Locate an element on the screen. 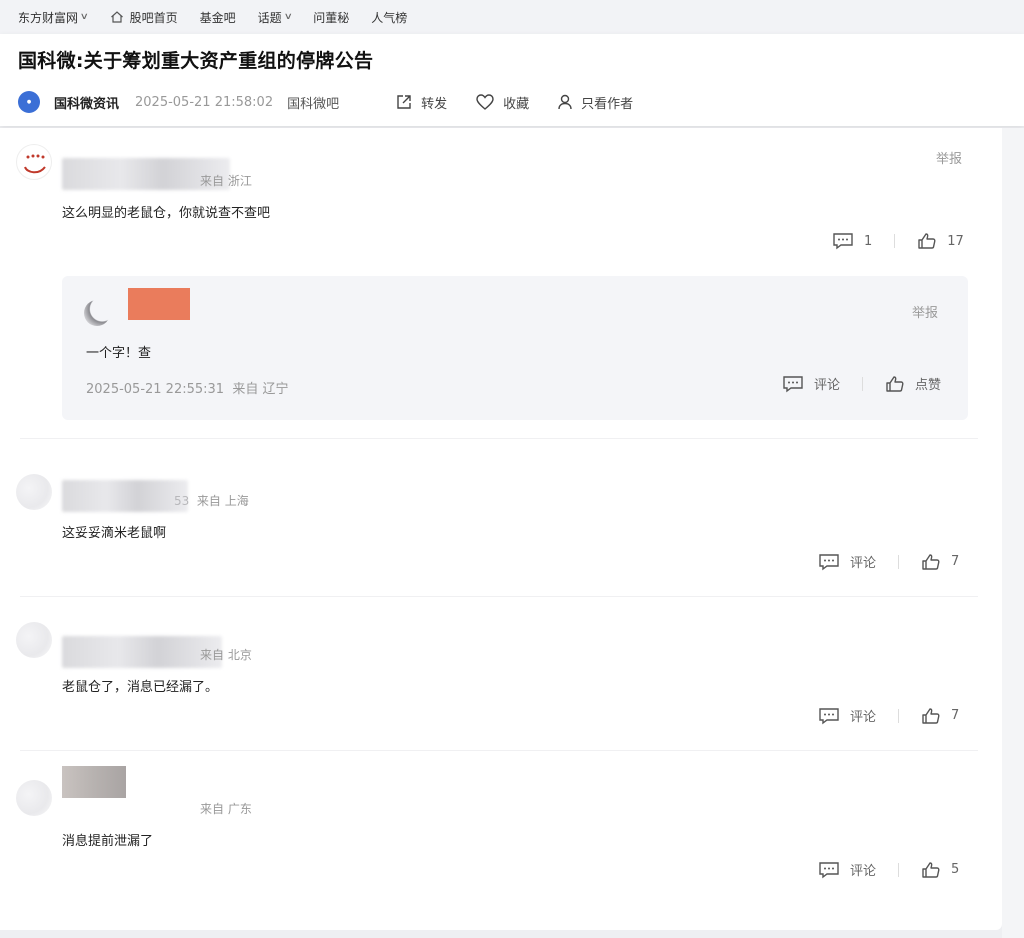 Image resolution: width=1024 pixels, height=938 pixels. like-button: 点赞 is located at coordinates (913, 383).